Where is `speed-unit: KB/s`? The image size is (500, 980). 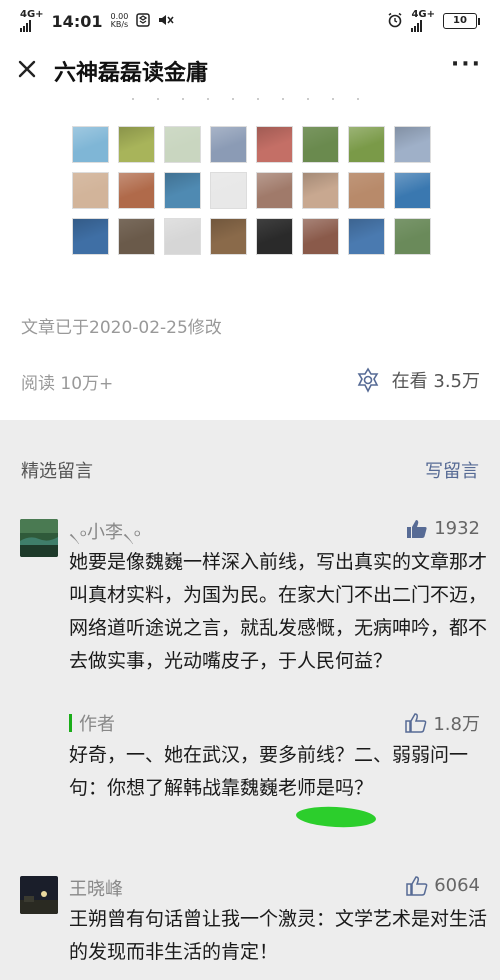
speed-unit: KB/s is located at coordinates (119, 24).